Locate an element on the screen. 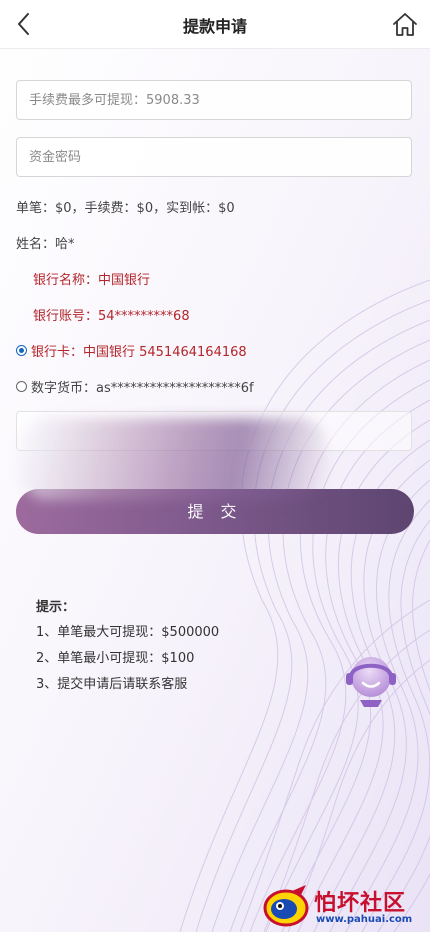  fund-password-field is located at coordinates (214, 157).